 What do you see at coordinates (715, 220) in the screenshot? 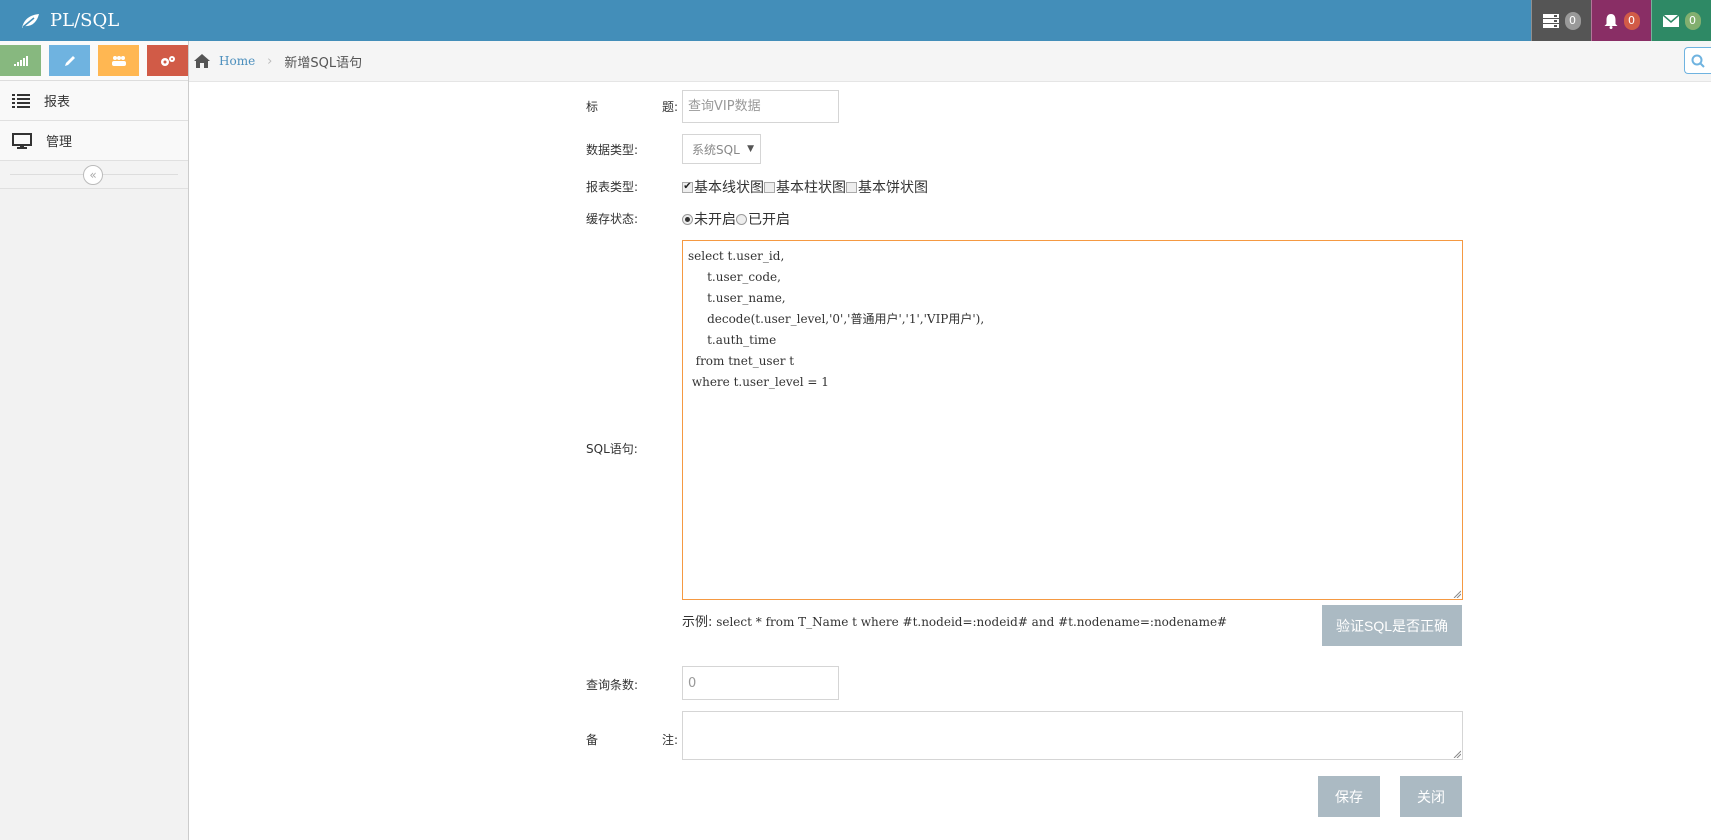
I see `cache-off-label: 未开启` at bounding box center [715, 220].